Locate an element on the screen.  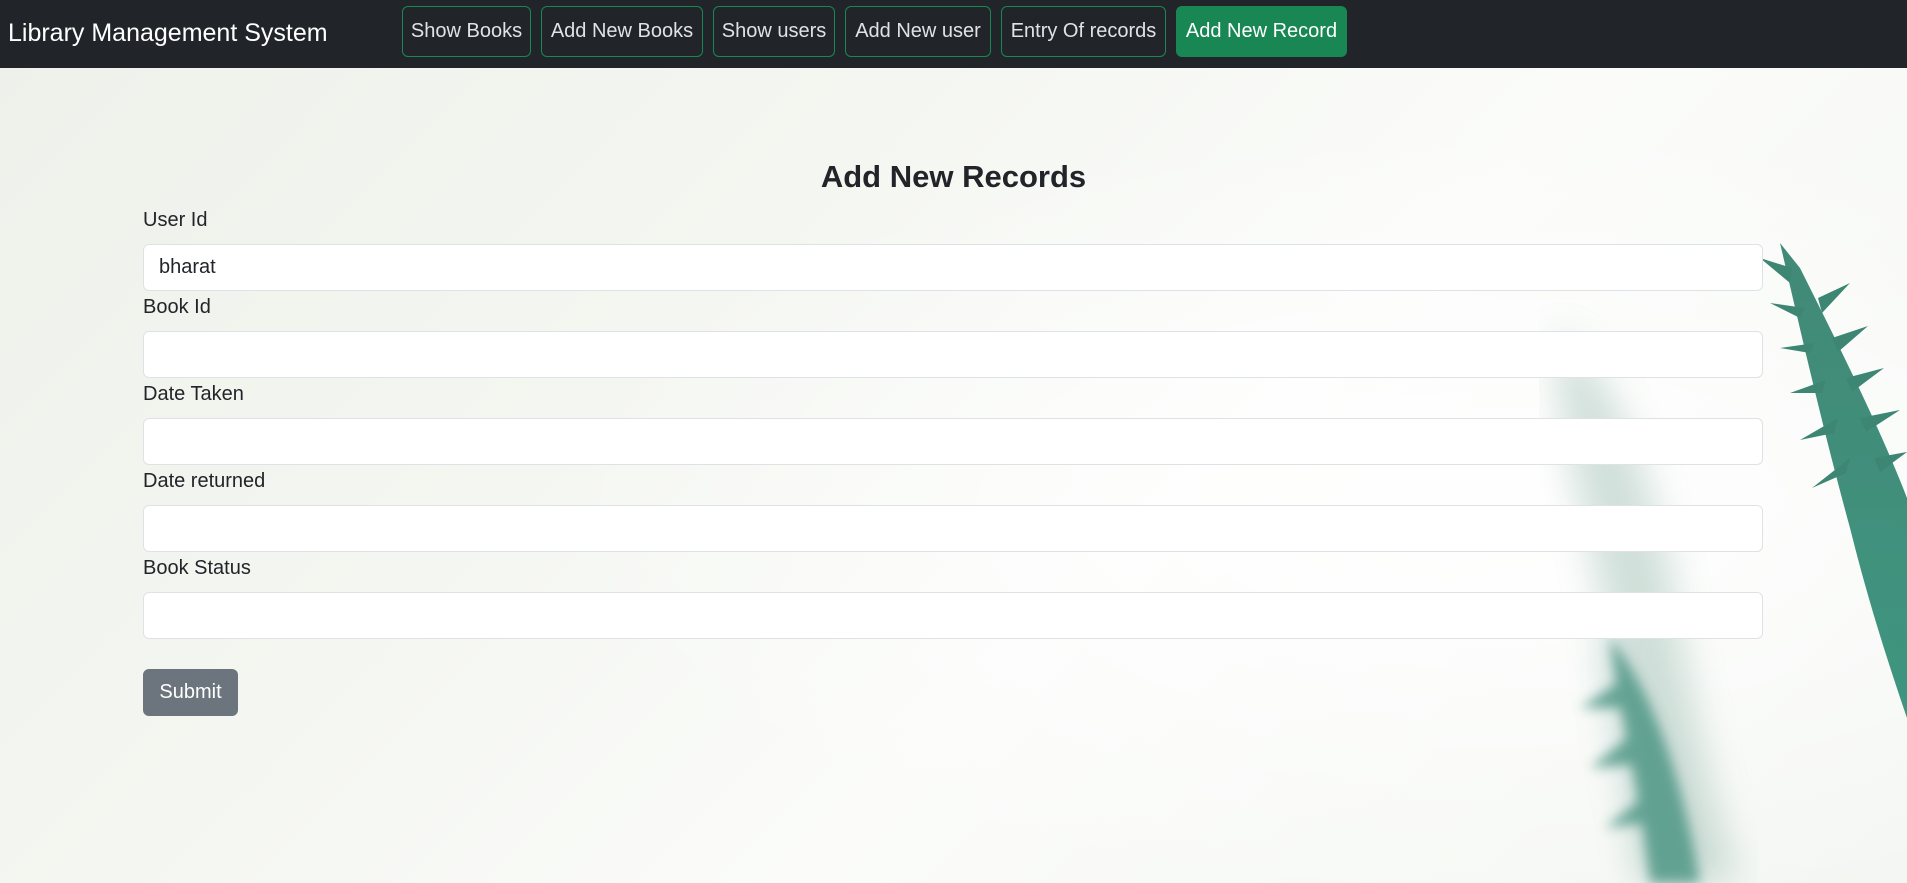
brand-title: Library Management System is located at coordinates (168, 33).